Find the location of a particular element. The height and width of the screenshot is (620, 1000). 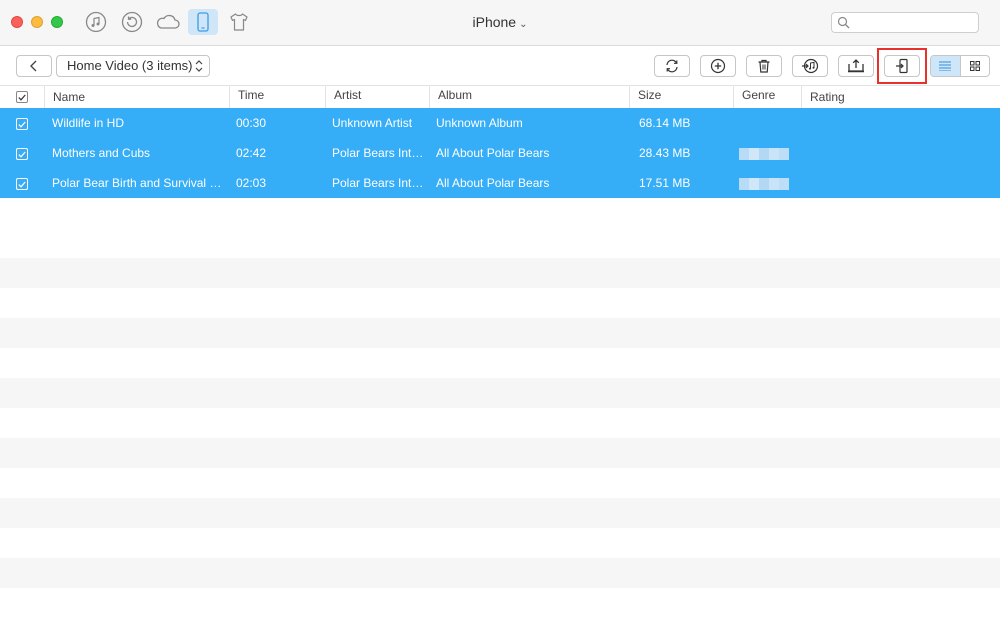

refresh-button is located at coordinates (672, 66).